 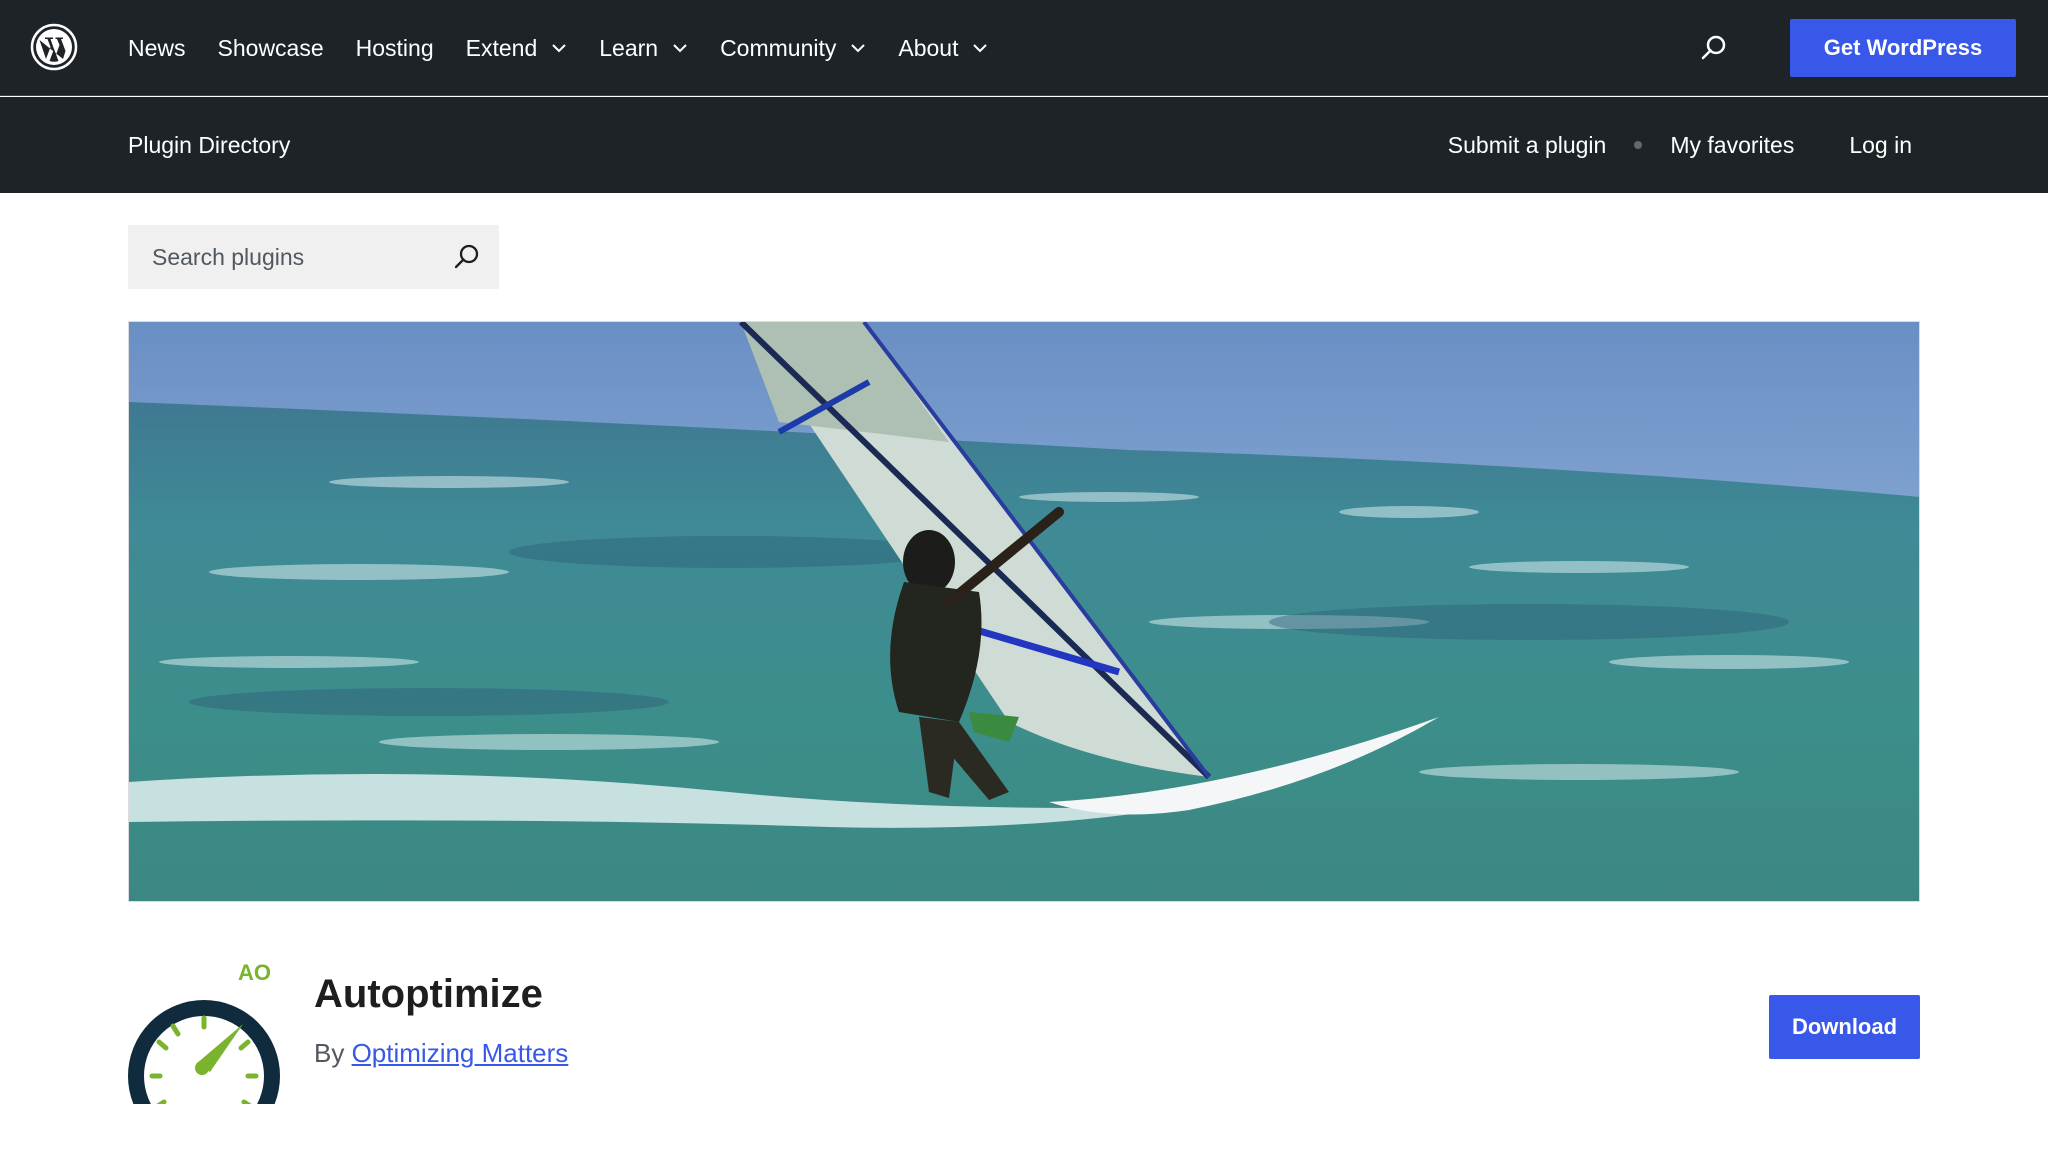 I want to click on search-plugins-input, so click(x=278, y=257).